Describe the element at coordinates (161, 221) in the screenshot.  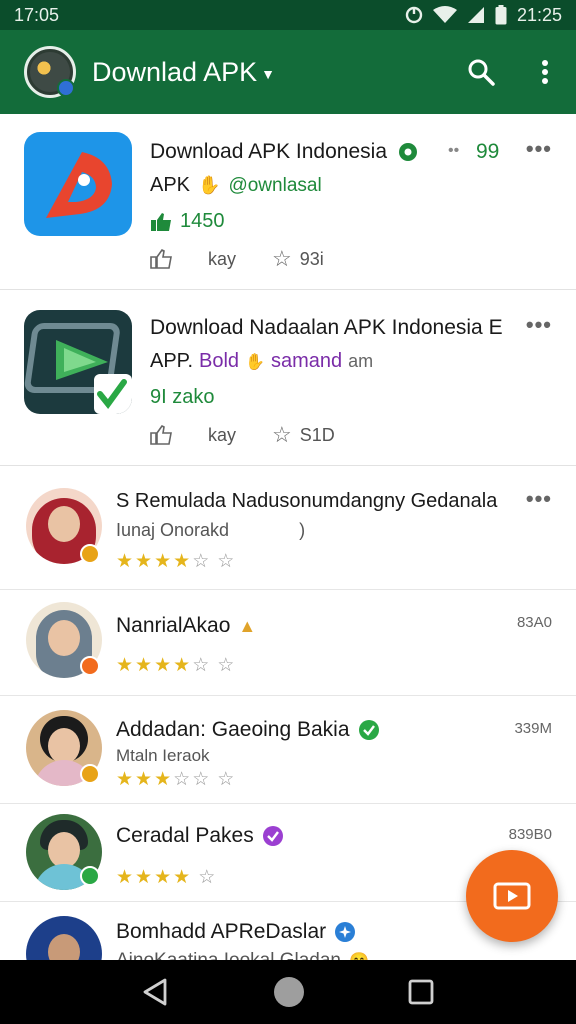
I see `thumbs-up-filled-icon` at that location.